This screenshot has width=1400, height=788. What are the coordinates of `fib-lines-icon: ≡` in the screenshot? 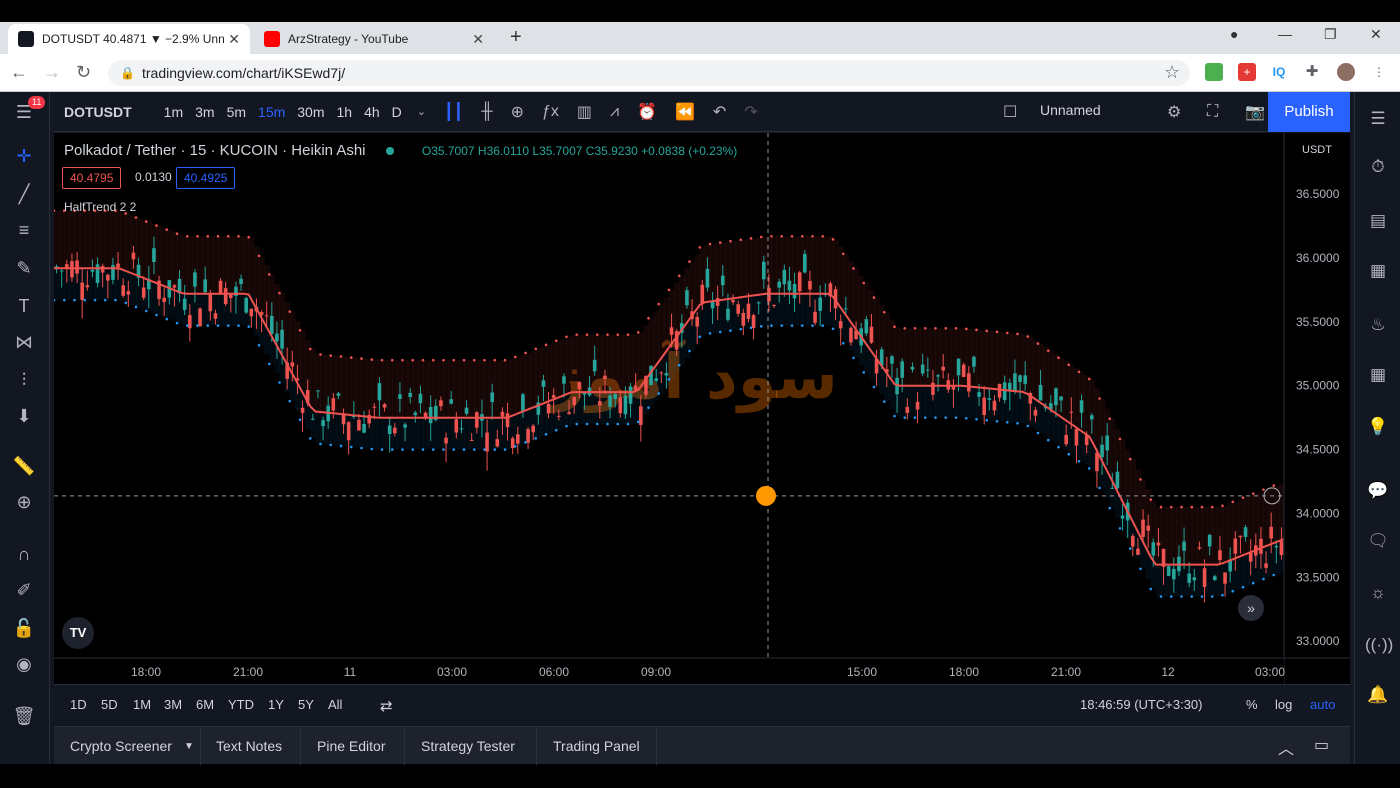 It's located at (24, 230).